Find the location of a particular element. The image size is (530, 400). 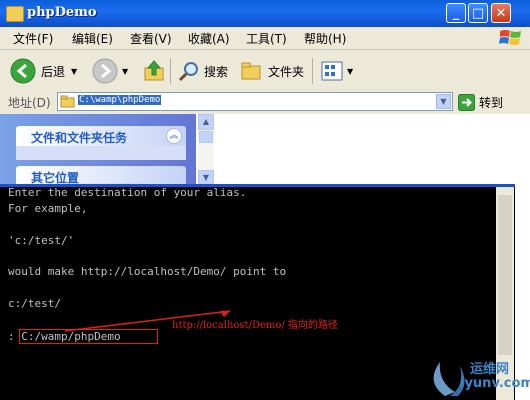

address-value: C:\wamp\phpDemo is located at coordinates (120, 100).